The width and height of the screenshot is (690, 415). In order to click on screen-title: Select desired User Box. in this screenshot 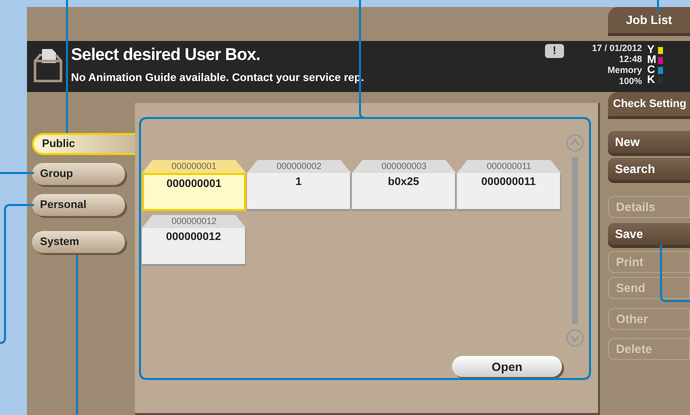, I will do `click(166, 55)`.